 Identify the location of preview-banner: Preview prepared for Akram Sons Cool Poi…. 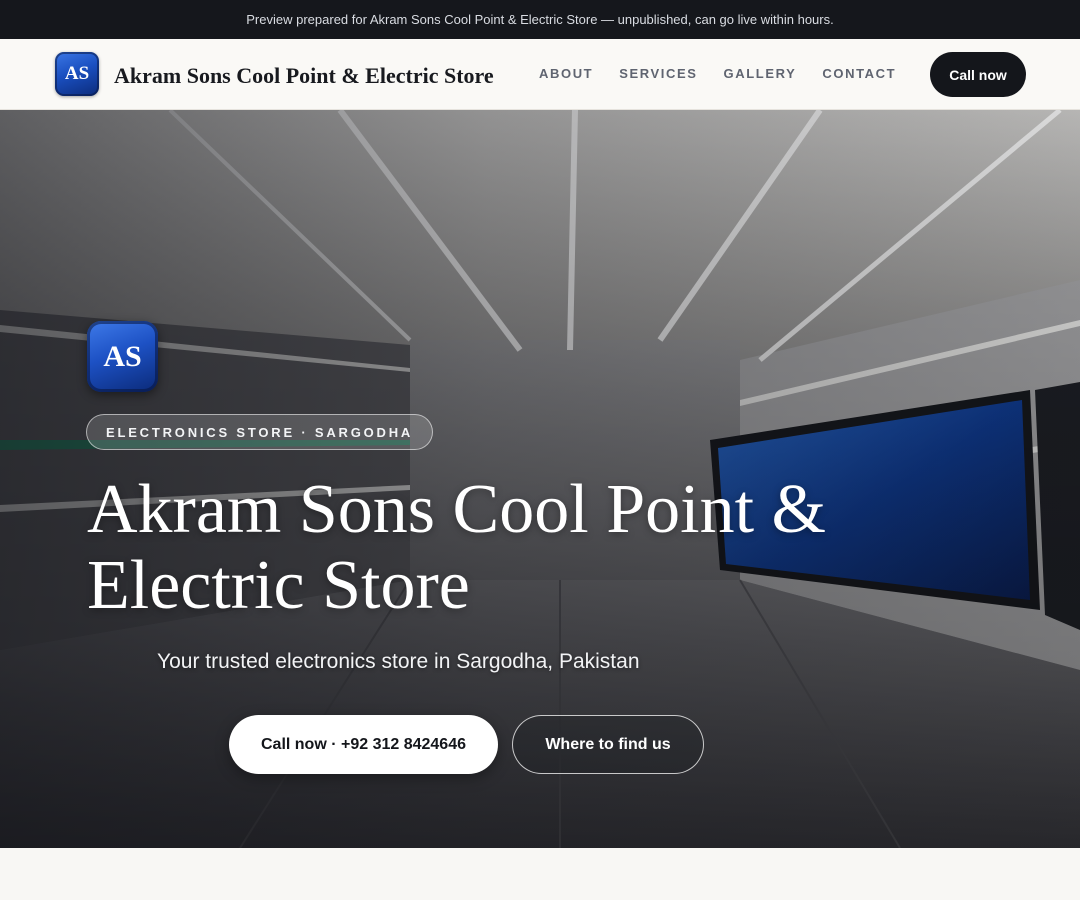
(540, 19).